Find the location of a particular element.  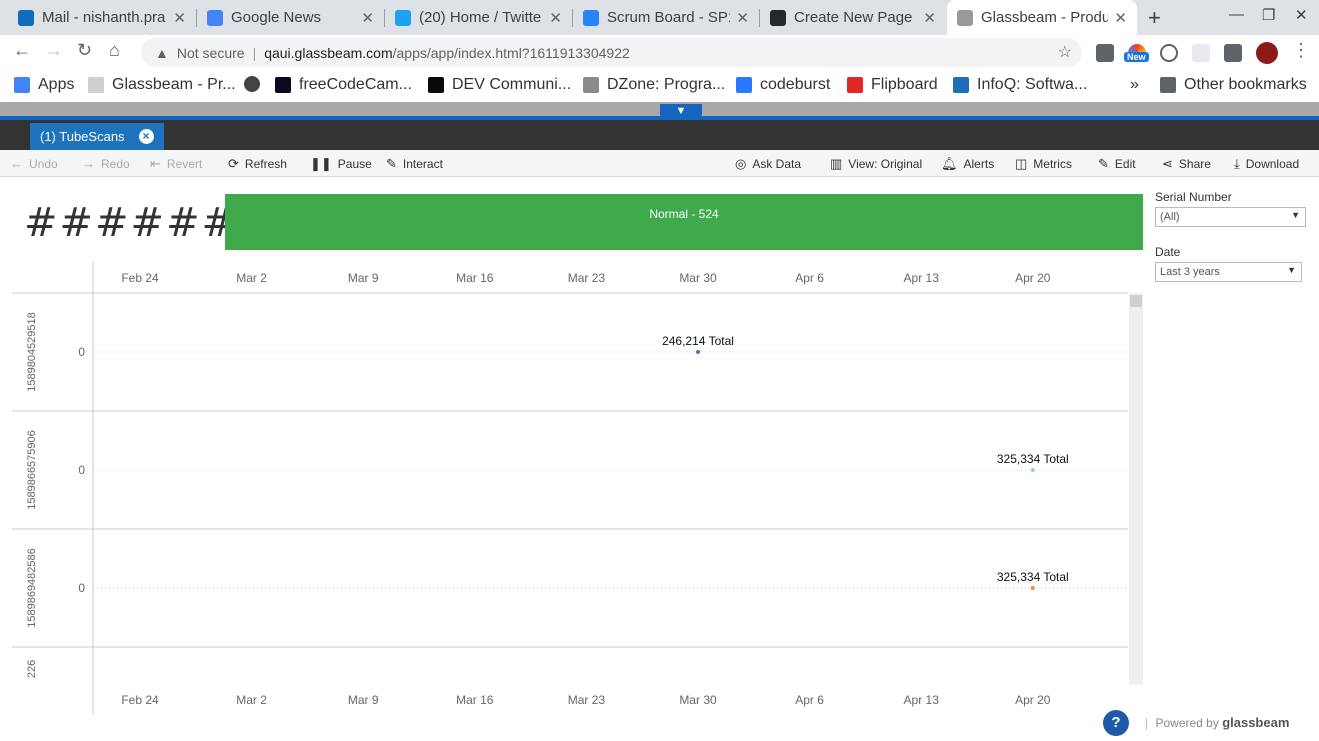

browser-tab: Scrum Board - SP1 ✕ is located at coordinates (666, 17).